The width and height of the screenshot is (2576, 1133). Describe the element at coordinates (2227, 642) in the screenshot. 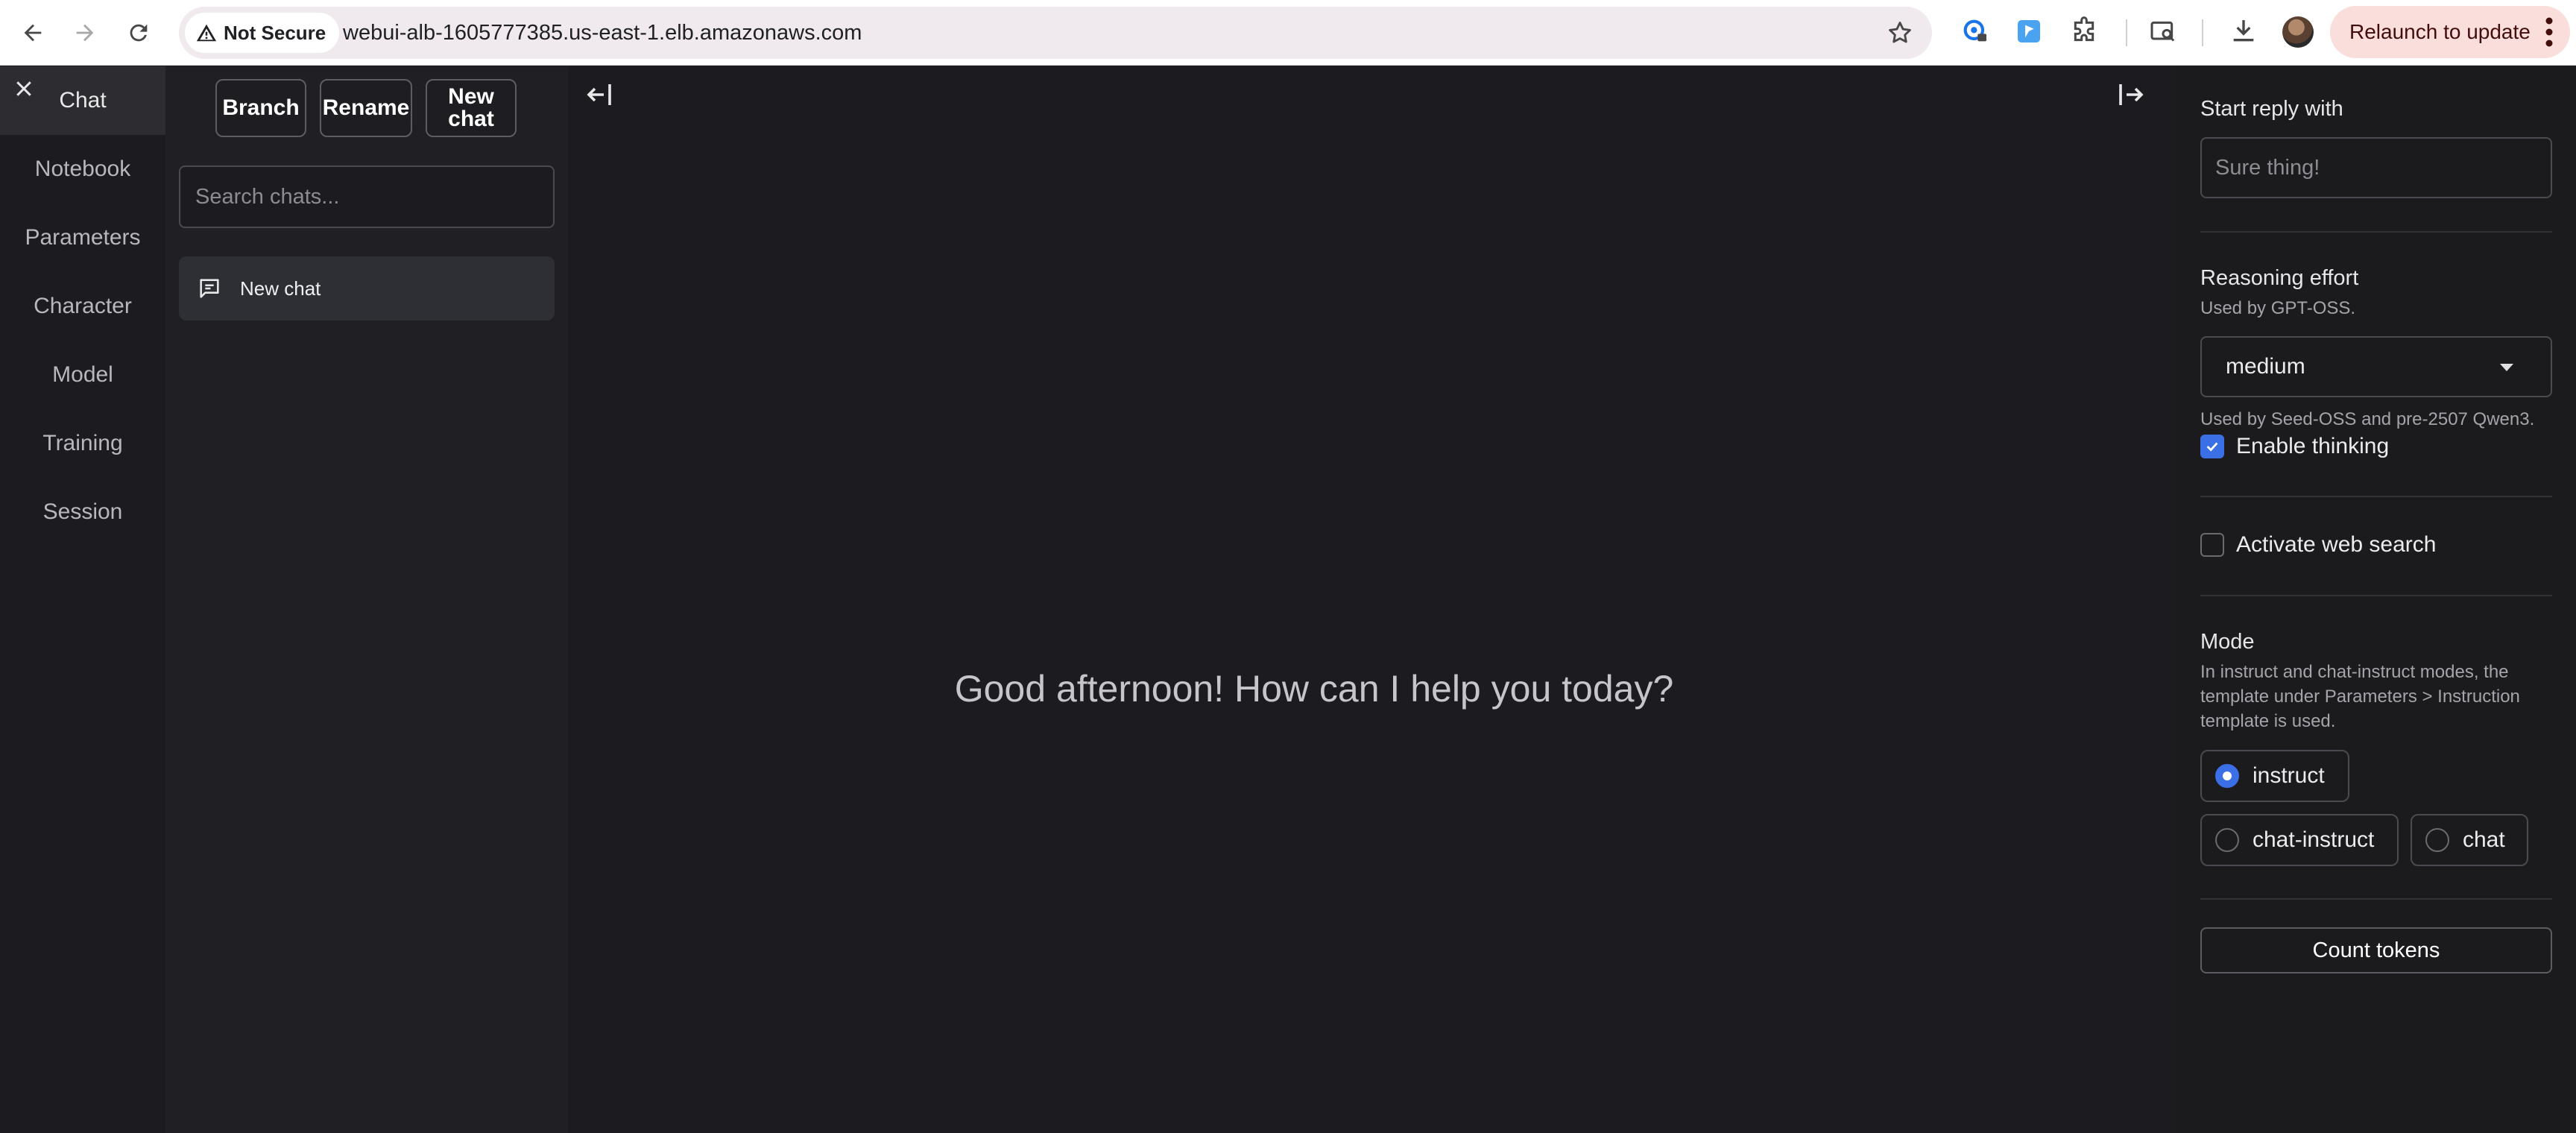

I see `mode-label: Mode` at that location.